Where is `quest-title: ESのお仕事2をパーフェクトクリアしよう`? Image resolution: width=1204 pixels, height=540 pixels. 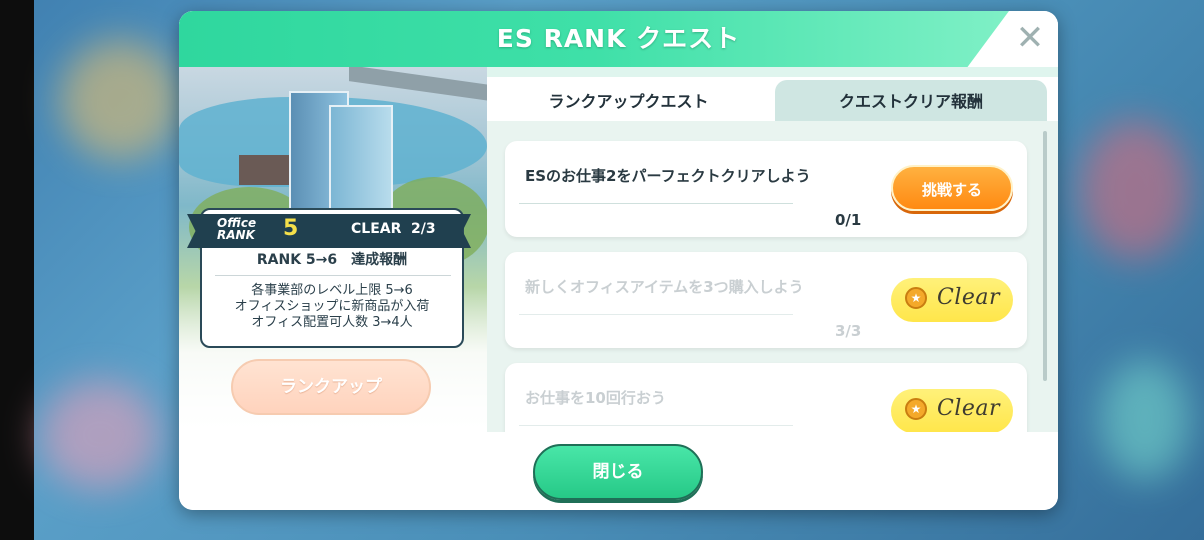 quest-title: ESのお仕事2をパーフェクトクリアしよう is located at coordinates (668, 176).